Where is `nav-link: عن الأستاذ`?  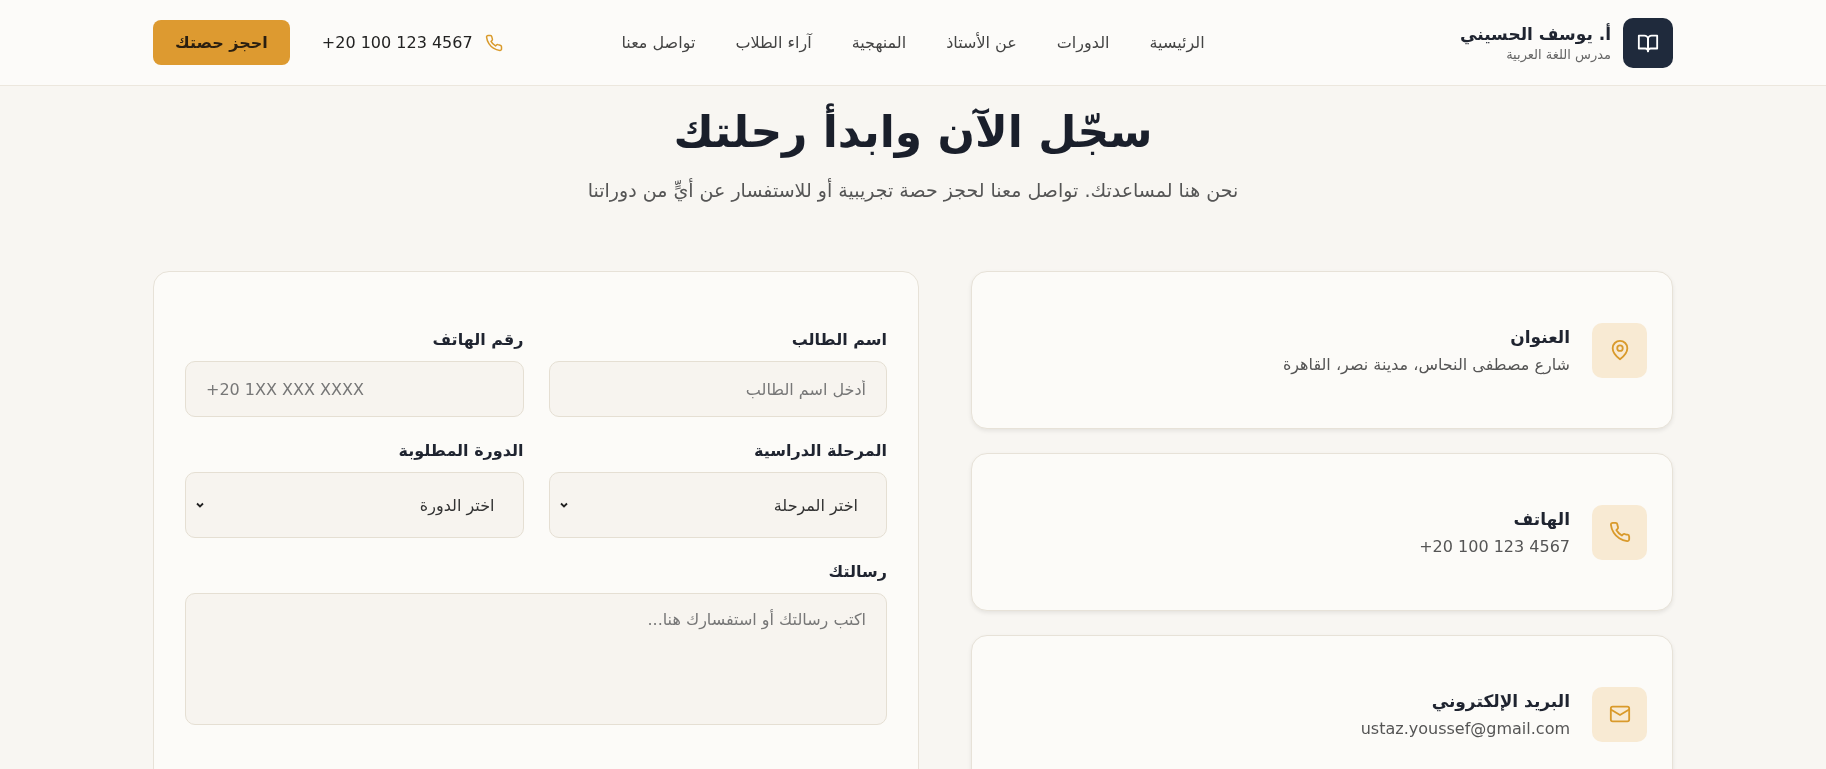
nav-link: عن الأستاذ is located at coordinates (981, 42).